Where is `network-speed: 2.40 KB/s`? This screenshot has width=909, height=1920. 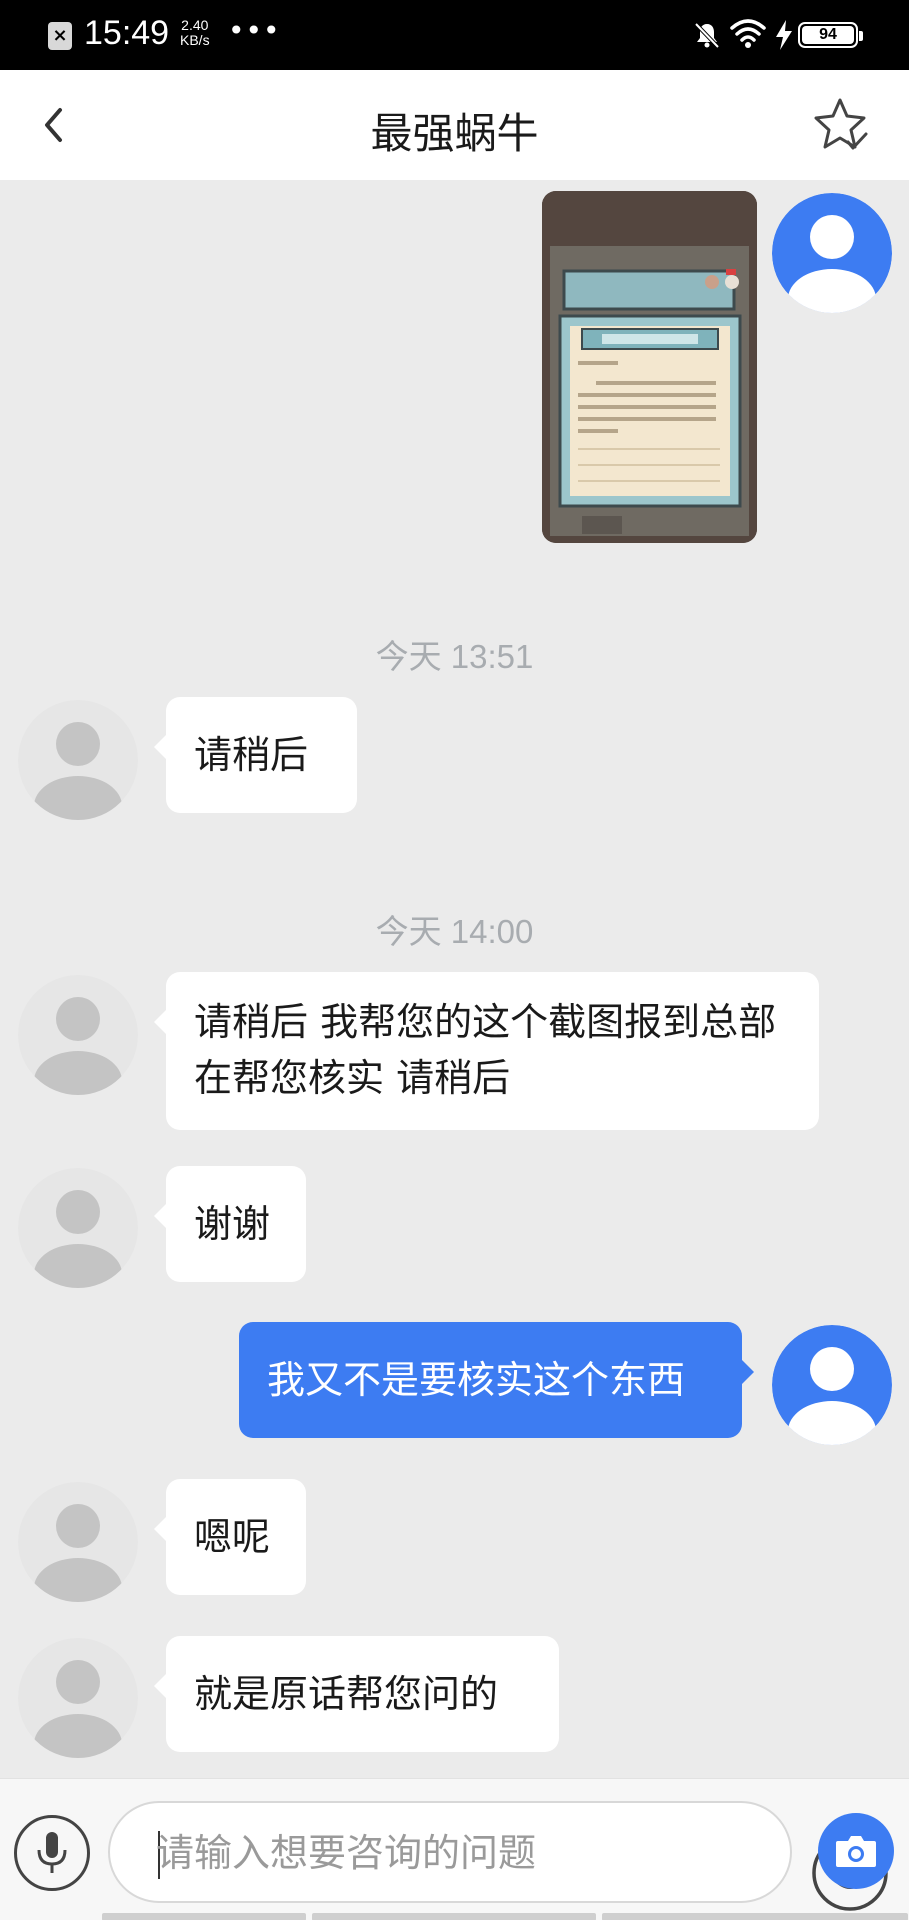
network-speed: 2.40 KB/s is located at coordinates (195, 33).